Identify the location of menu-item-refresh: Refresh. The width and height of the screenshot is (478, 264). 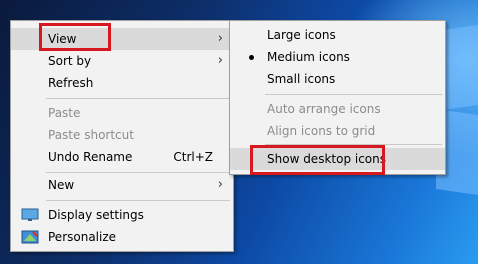
(122, 83).